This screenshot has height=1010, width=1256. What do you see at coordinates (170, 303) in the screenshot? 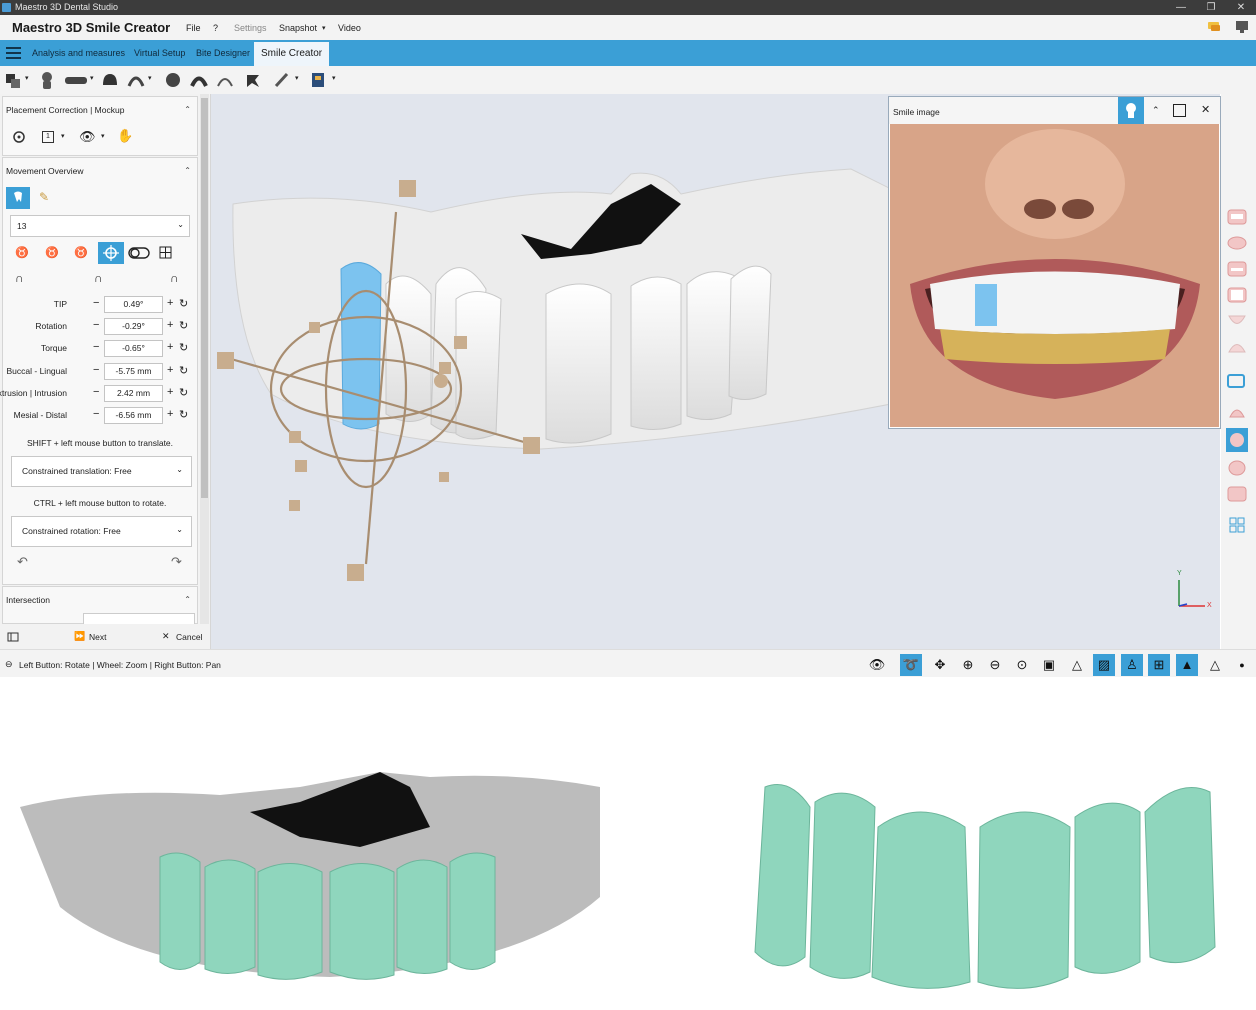
I see `tip-increment: +` at bounding box center [170, 303].